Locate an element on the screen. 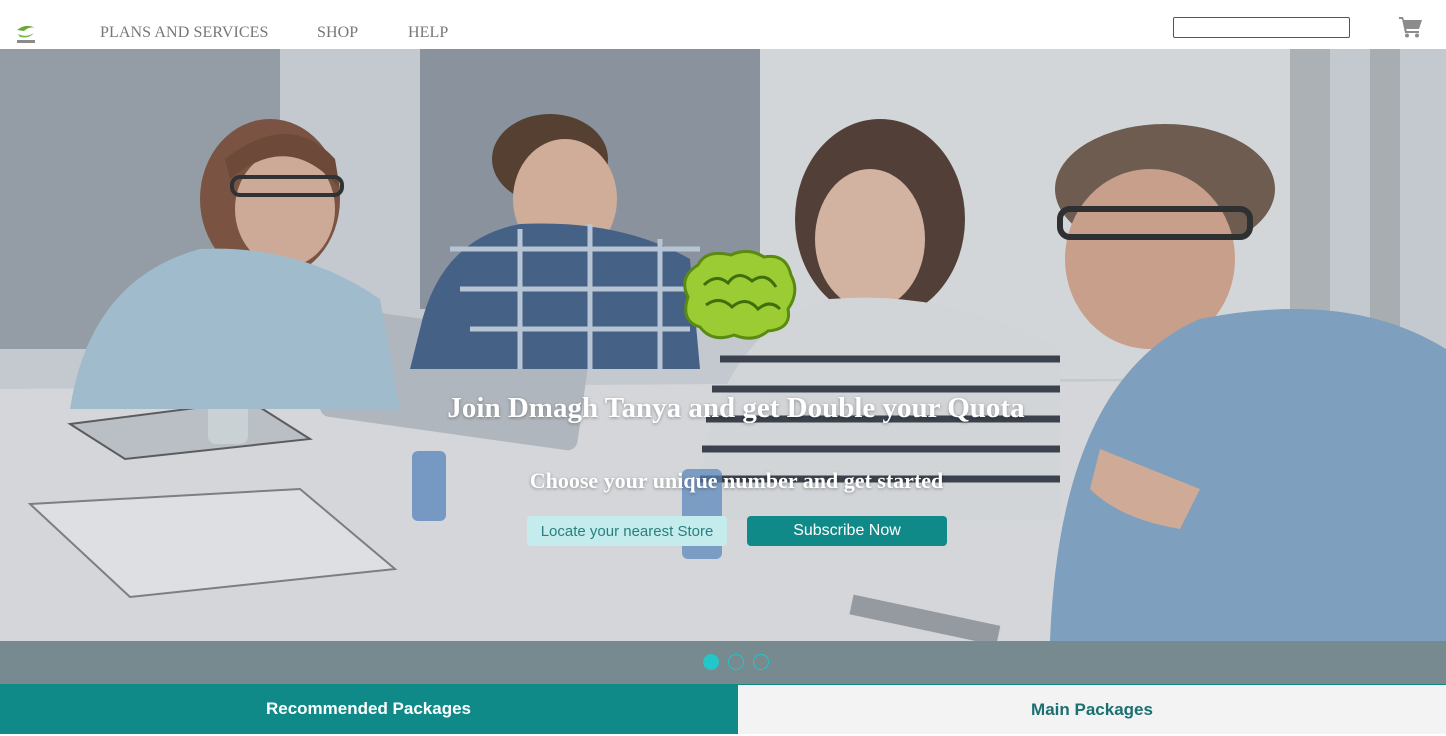  tab-recommended-packages: Recommended Packages is located at coordinates (368, 709).